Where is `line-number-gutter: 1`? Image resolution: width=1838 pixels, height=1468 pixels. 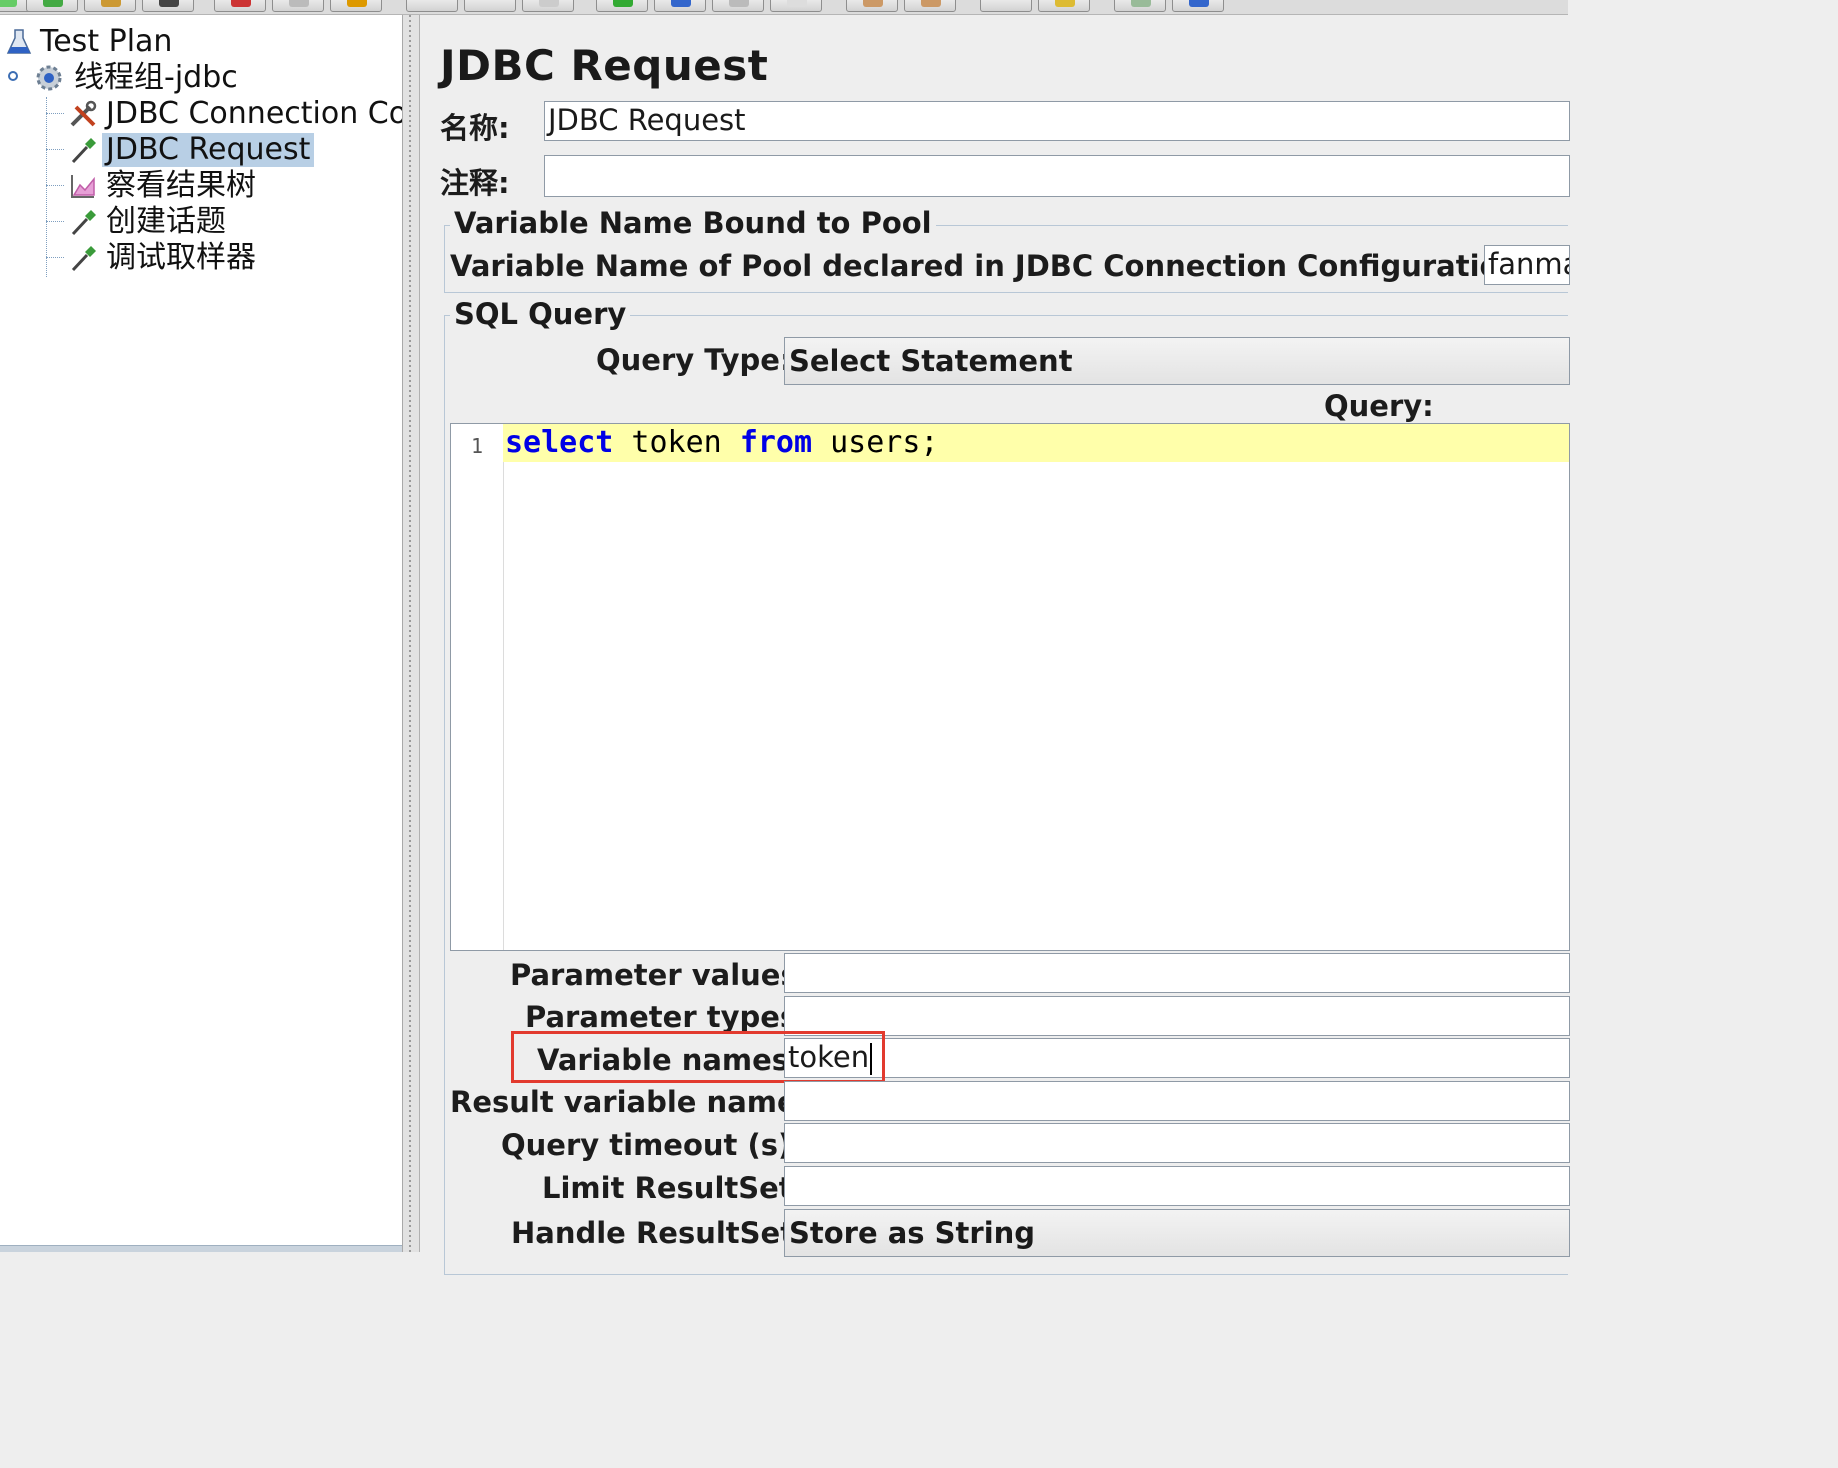 line-number-gutter: 1 is located at coordinates (477, 687).